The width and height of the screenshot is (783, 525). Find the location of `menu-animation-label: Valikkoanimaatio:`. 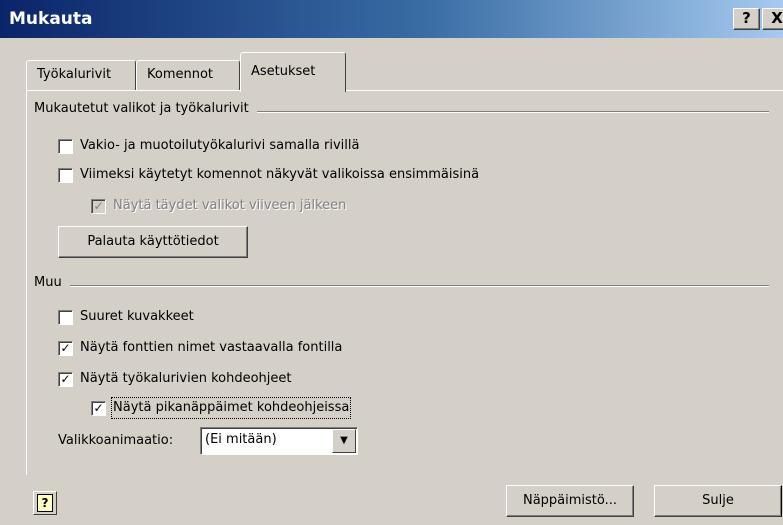

menu-animation-label: Valikkoanimaatio: is located at coordinates (116, 440).